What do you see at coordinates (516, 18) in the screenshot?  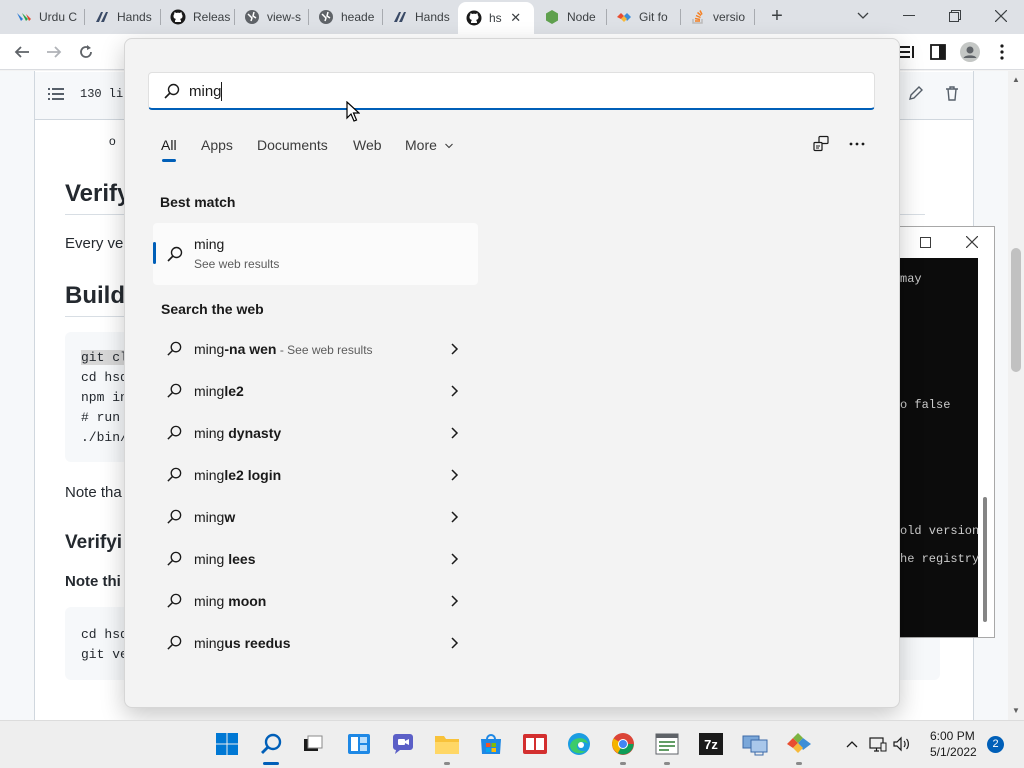 I see `tab-close-icon: ✕` at bounding box center [516, 18].